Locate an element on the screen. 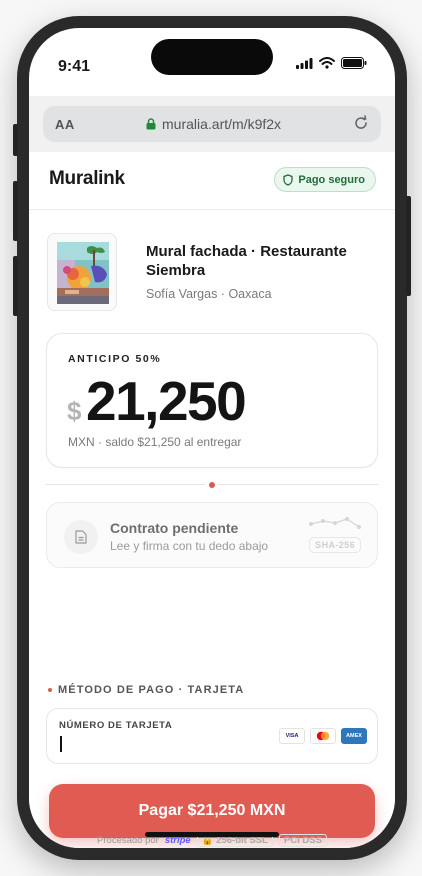  payment-method-heading: MÉTODO DE PAGO · TARJETA is located at coordinates (146, 690).